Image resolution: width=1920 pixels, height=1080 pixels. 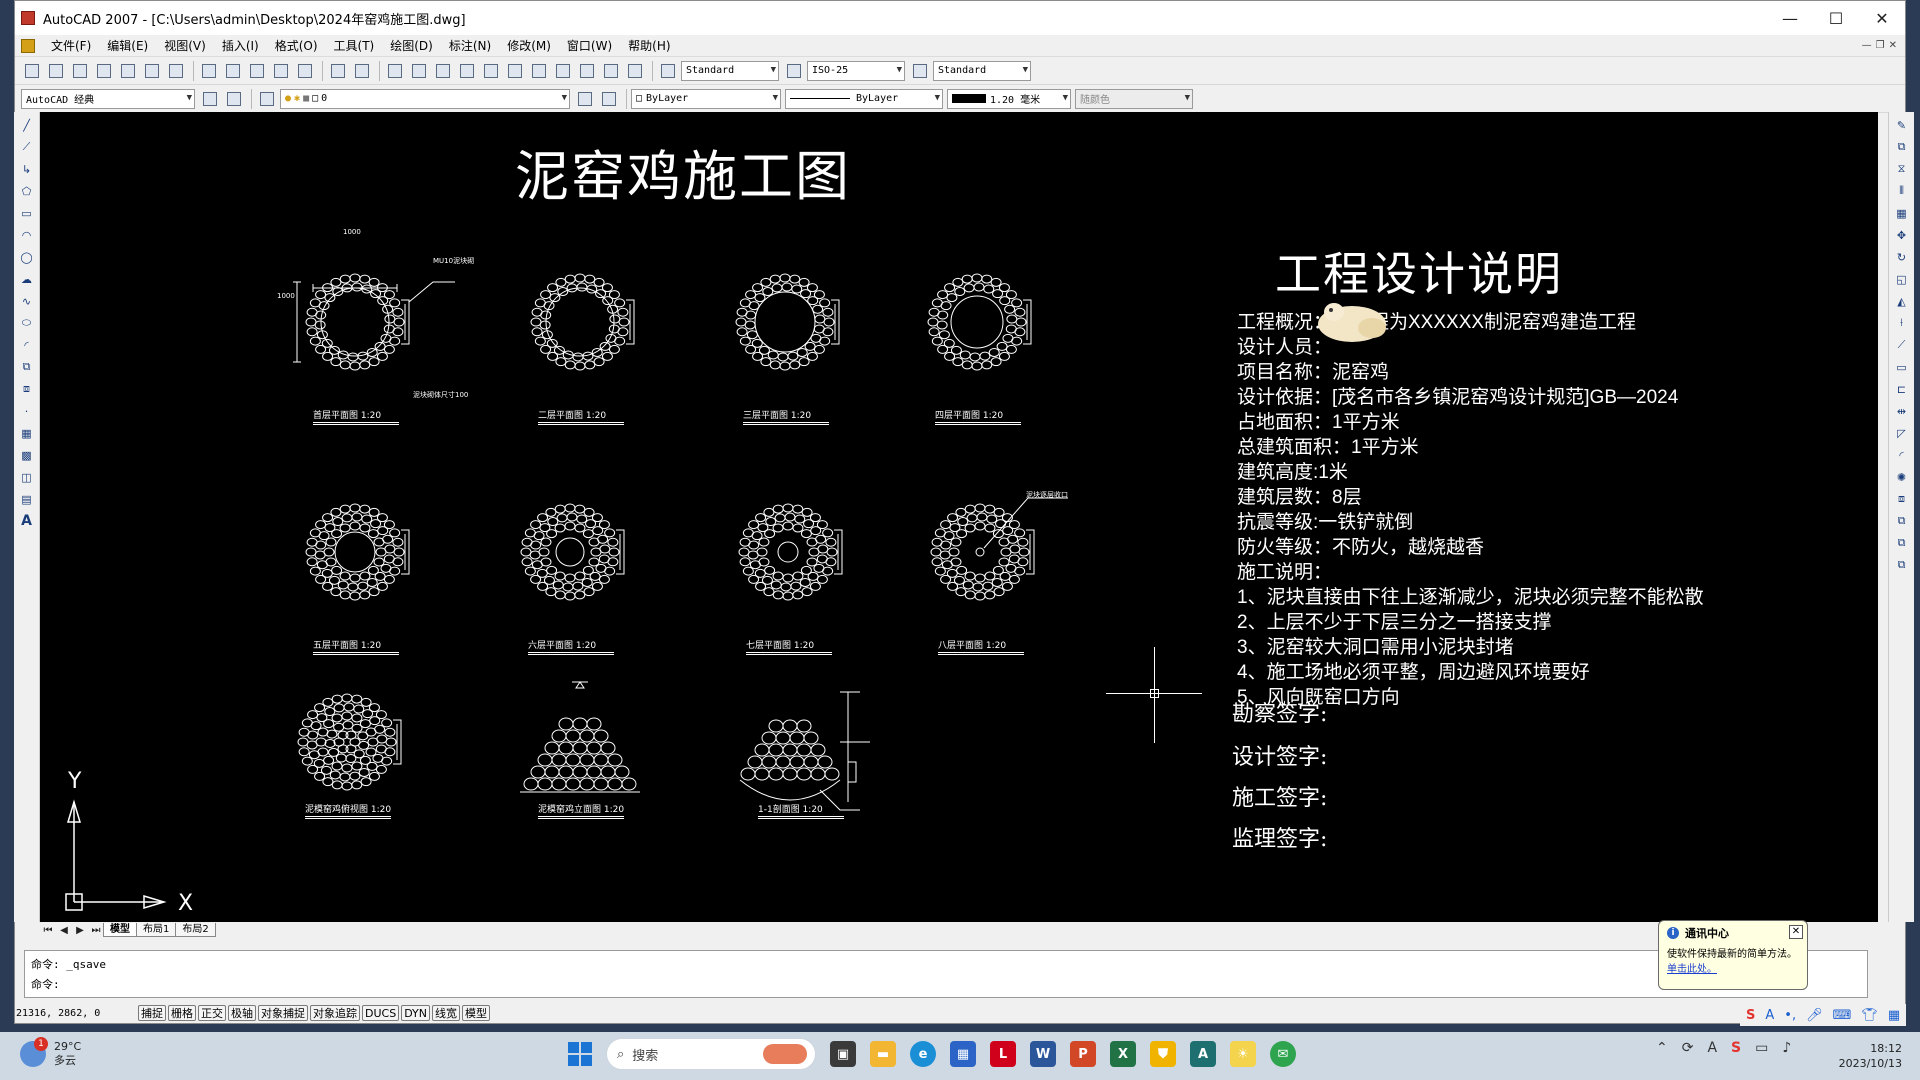 What do you see at coordinates (476, 1013) in the screenshot?
I see `model-toggle: 模型` at bounding box center [476, 1013].